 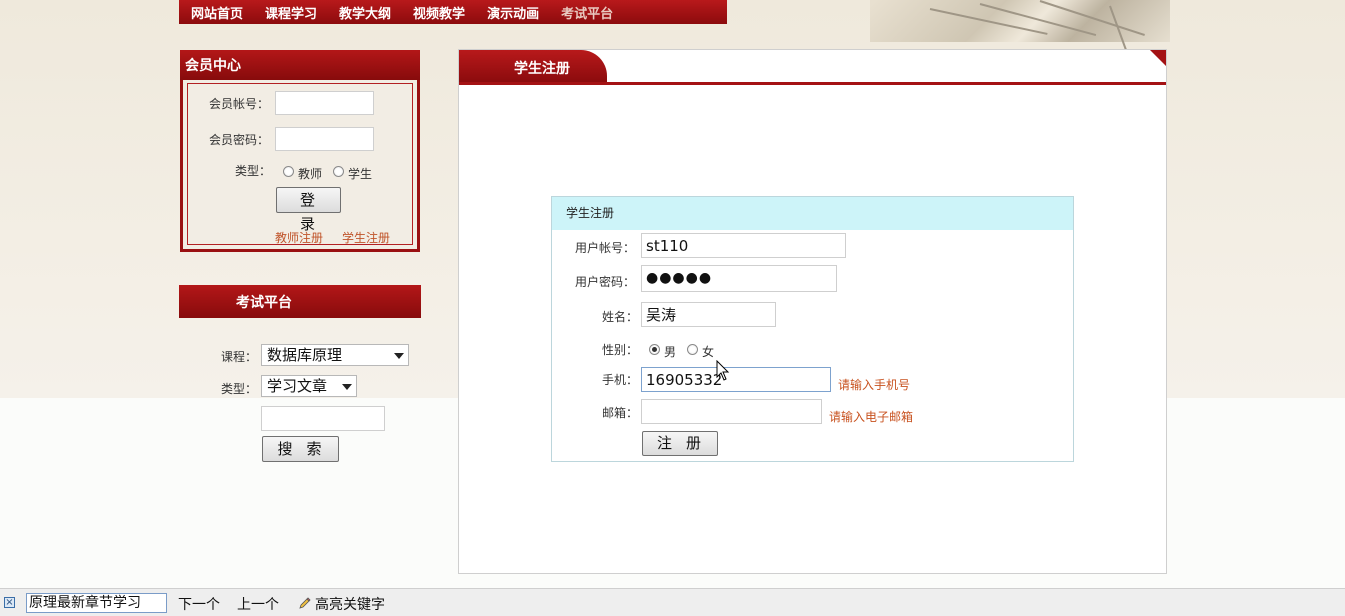 I want to click on radio-female-label: 女, so click(x=708, y=352).